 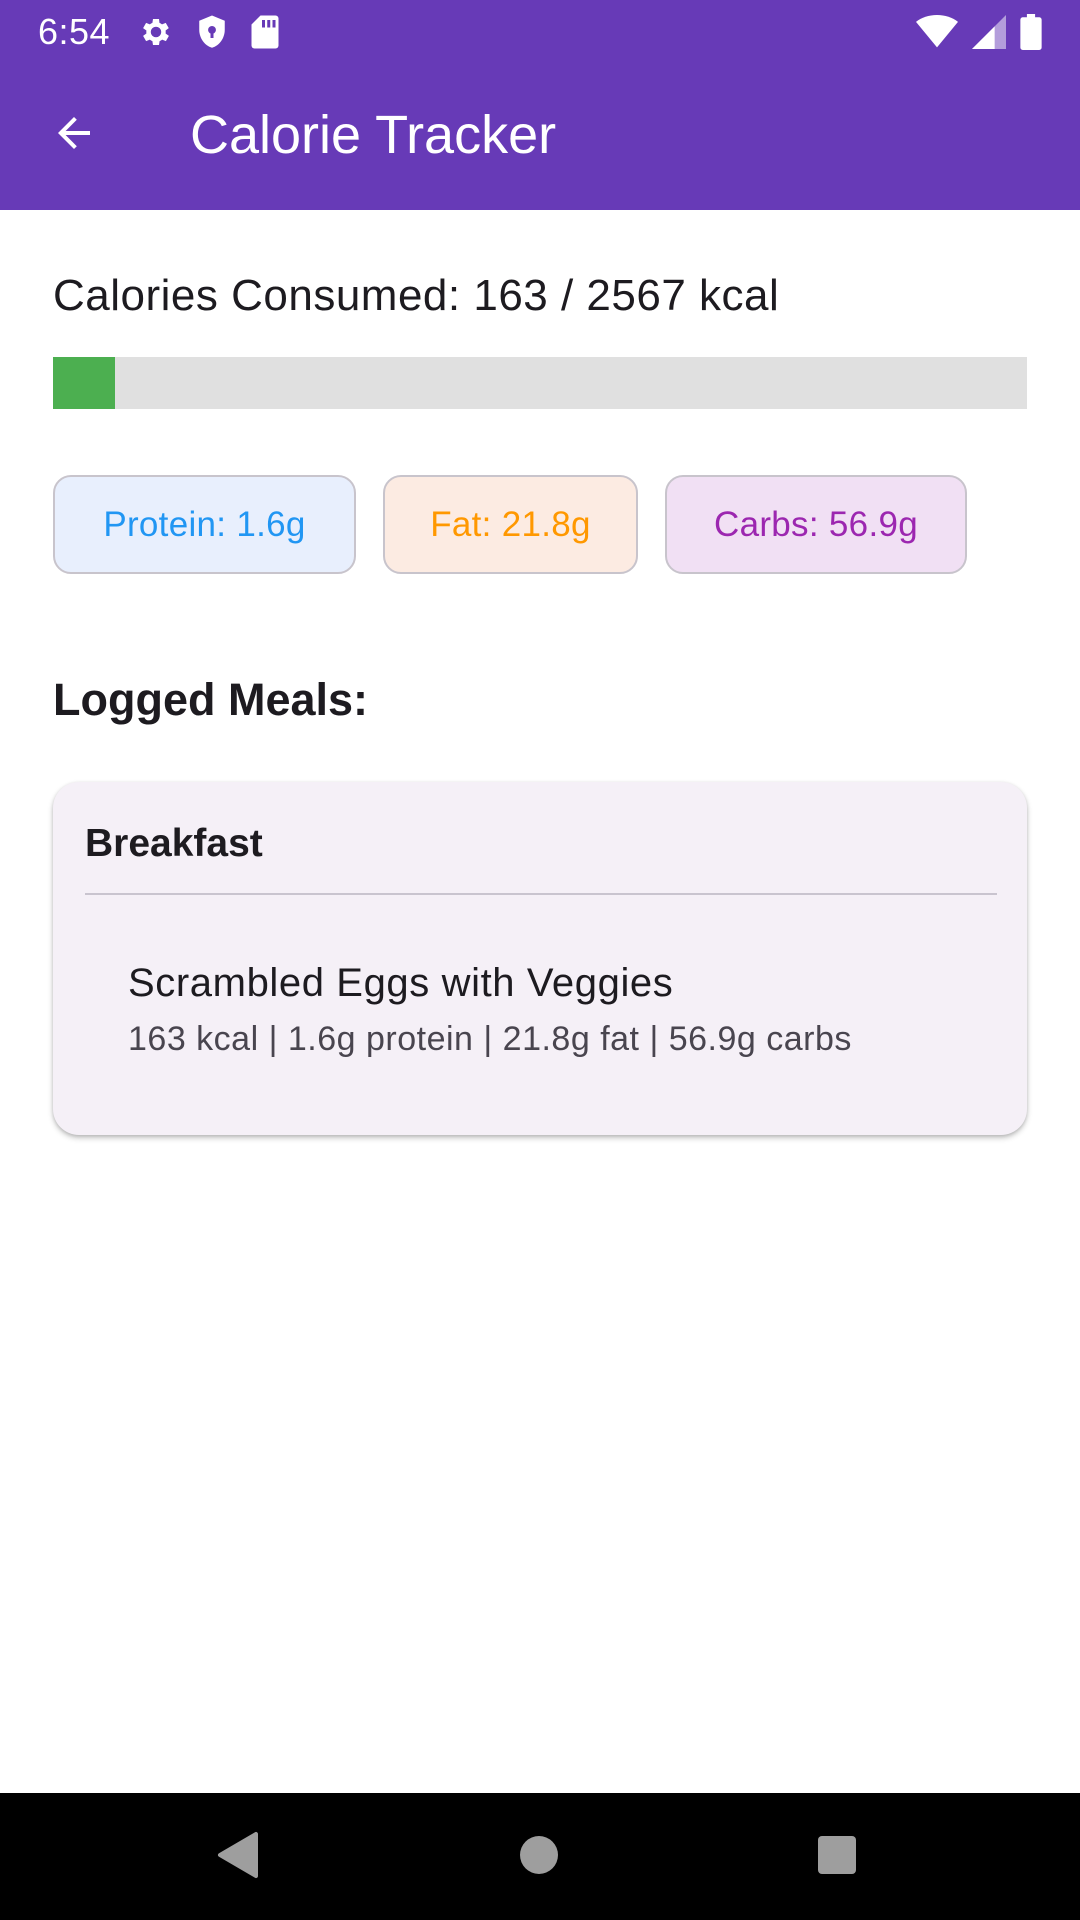 I want to click on calorie-progress-fill, so click(x=84, y=383).